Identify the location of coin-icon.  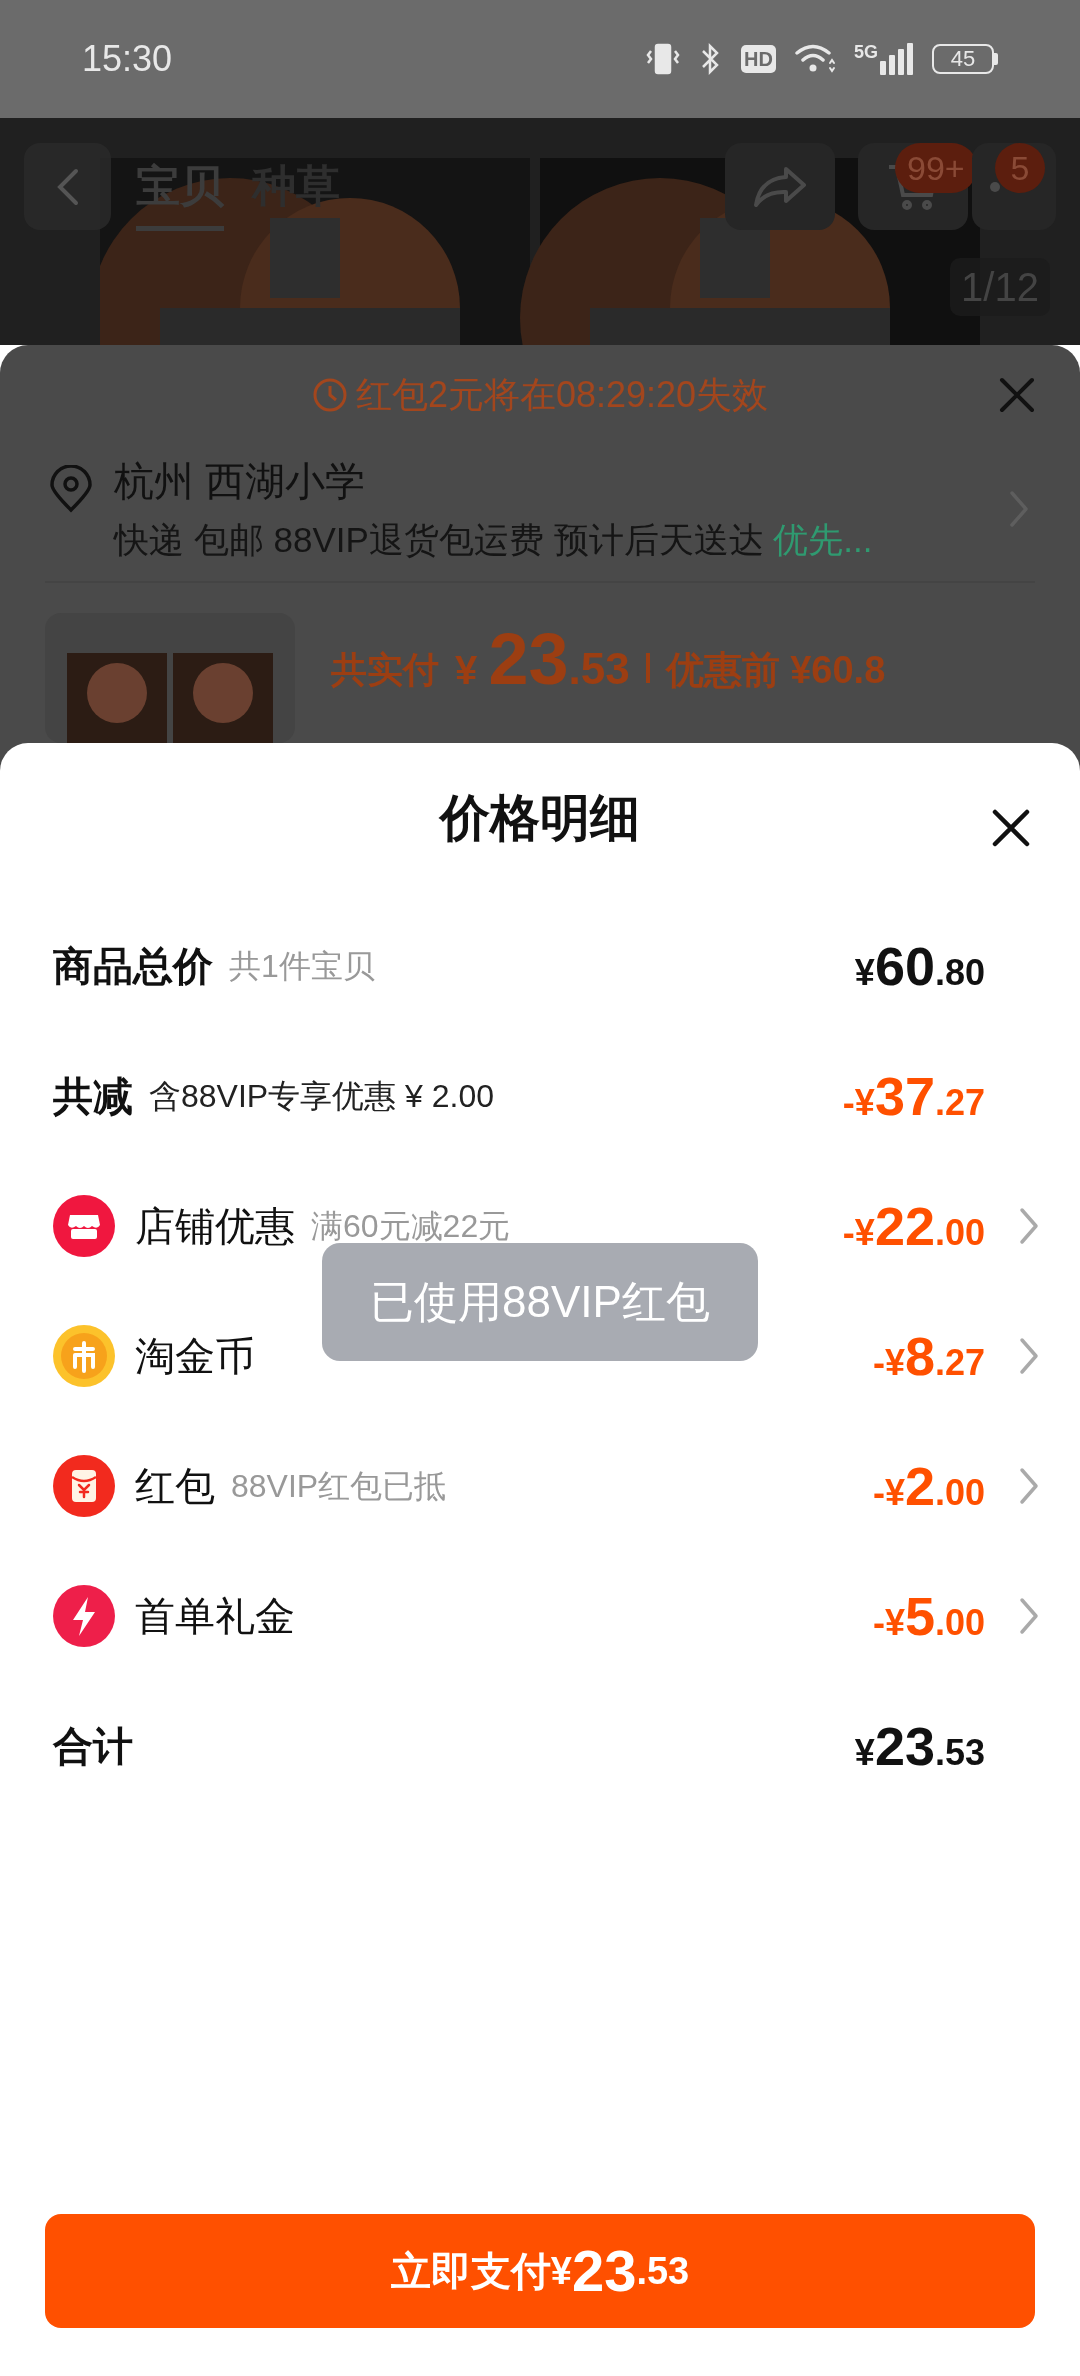
(84, 1356).